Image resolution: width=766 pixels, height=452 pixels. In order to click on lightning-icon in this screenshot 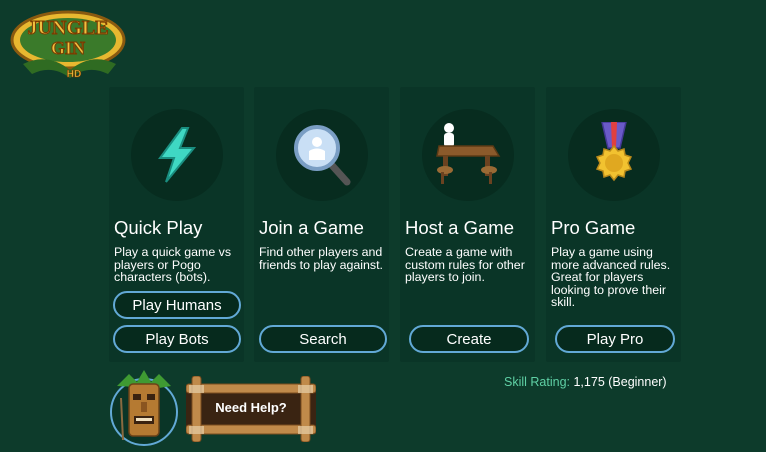, I will do `click(177, 155)`.